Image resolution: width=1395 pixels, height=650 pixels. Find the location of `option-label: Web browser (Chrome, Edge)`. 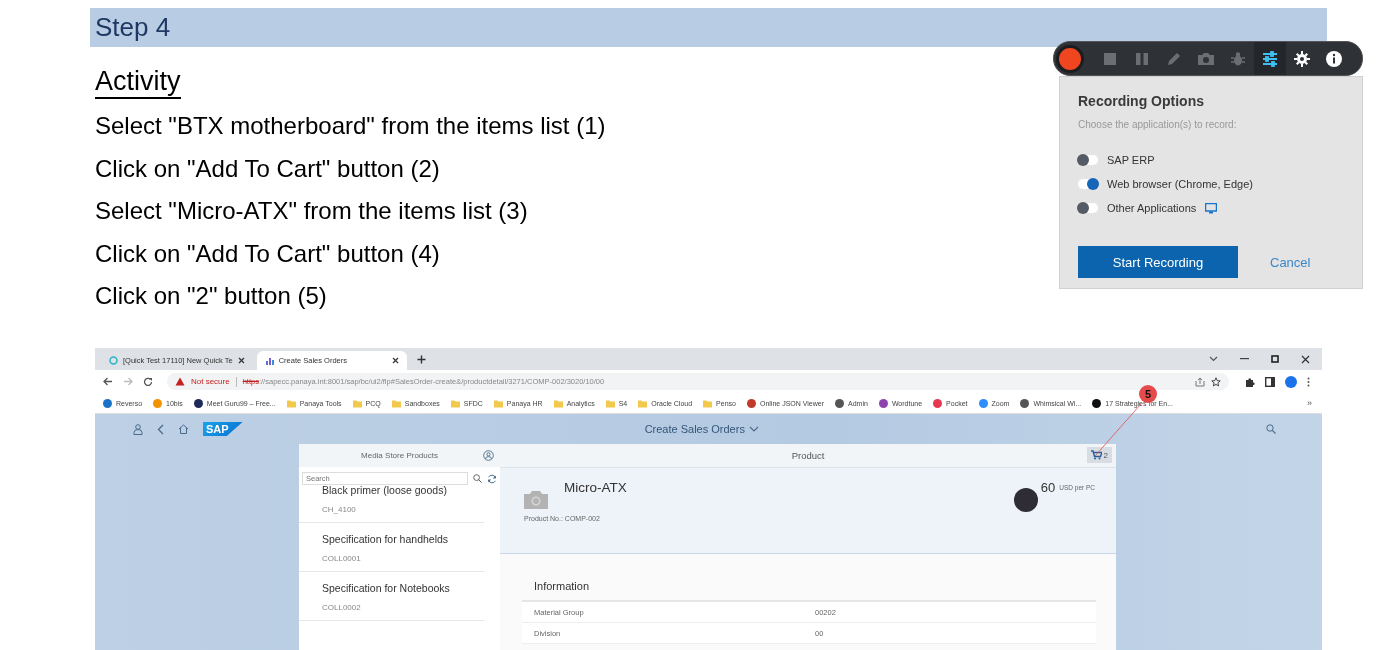

option-label: Web browser (Chrome, Edge) is located at coordinates (1180, 184).